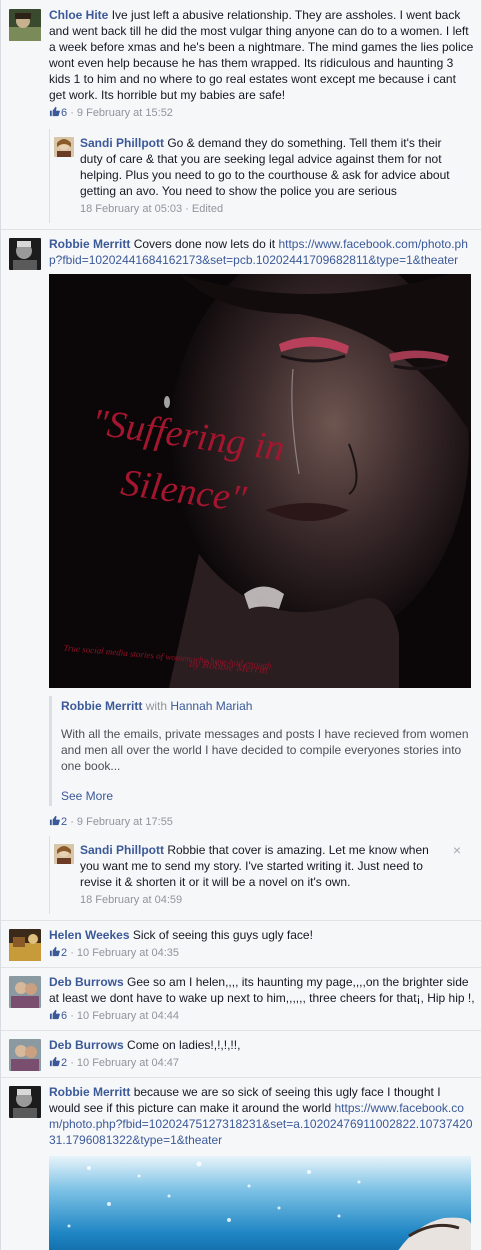 This screenshot has height=1250, width=482. What do you see at coordinates (222, 935) in the screenshot?
I see `comment-text: Sick of seeing this guys ugly face!` at bounding box center [222, 935].